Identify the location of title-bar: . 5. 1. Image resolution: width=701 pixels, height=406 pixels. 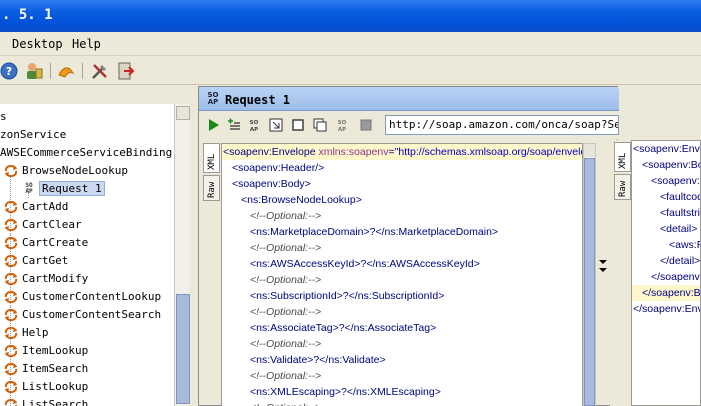
(350, 16).